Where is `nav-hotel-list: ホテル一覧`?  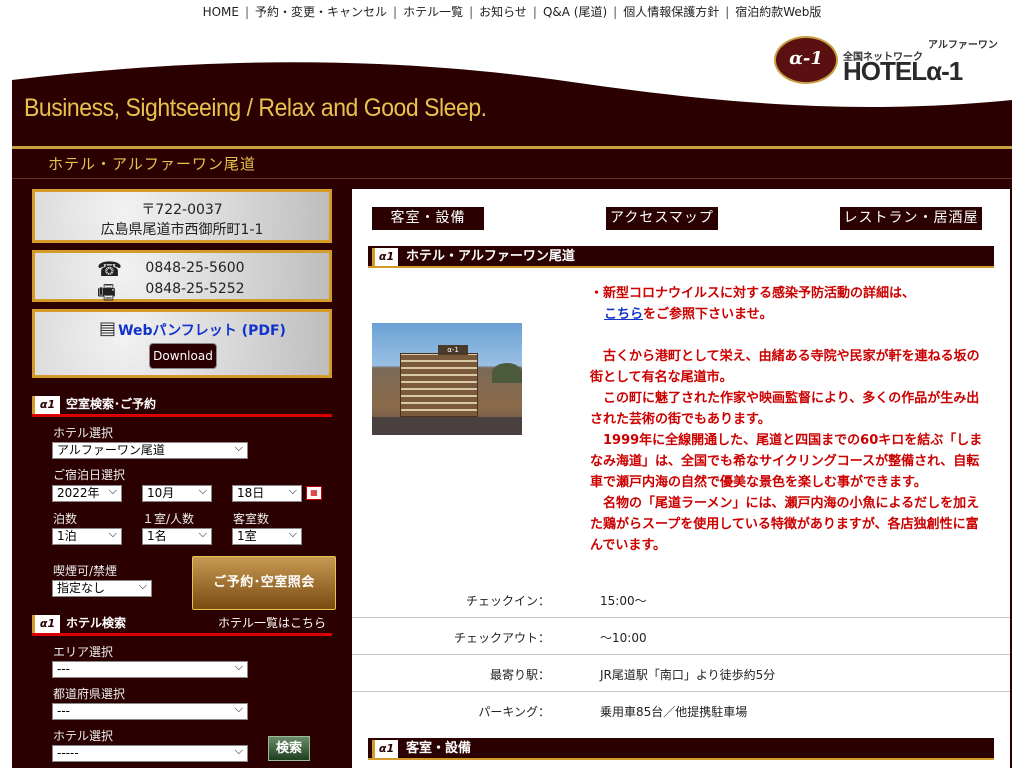
nav-hotel-list: ホテル一覧 is located at coordinates (433, 12).